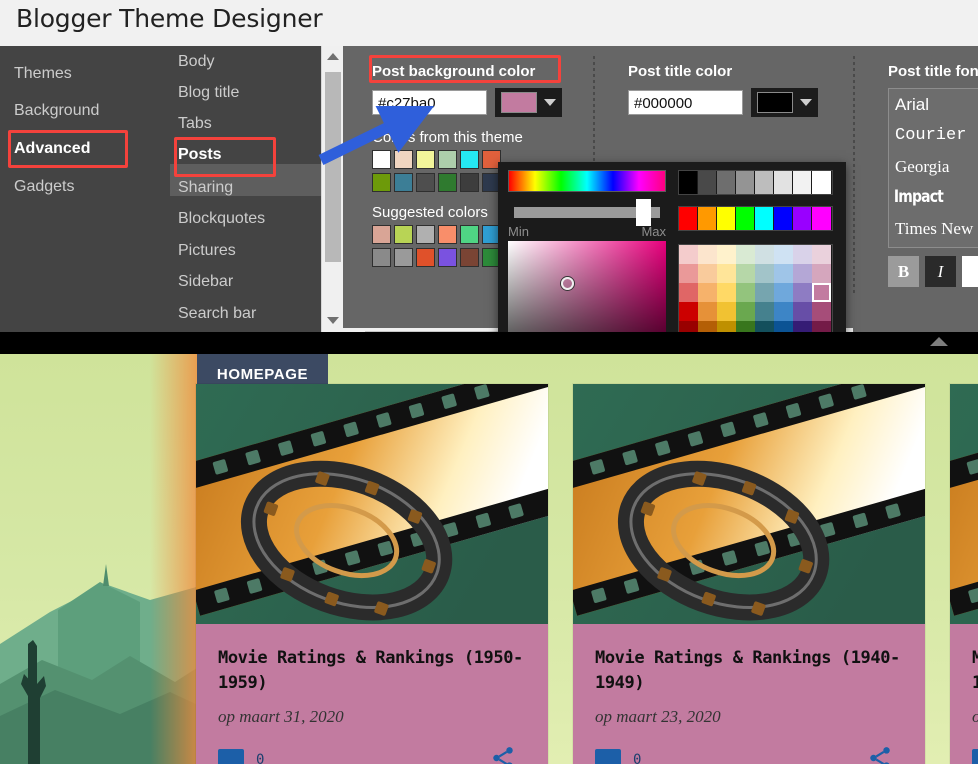  Describe the element at coordinates (939, 341) in the screenshot. I see `collapse-arrow-icon` at that location.